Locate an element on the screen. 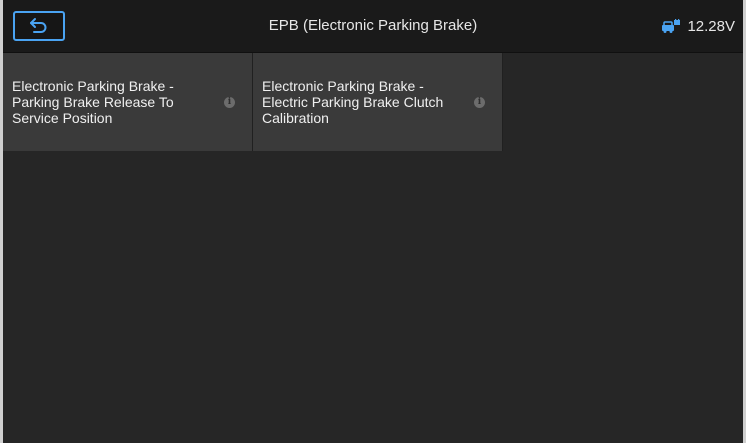 The width and height of the screenshot is (746, 443). top-bar: EPB (Electronic Parking Brake) 12.28V is located at coordinates (373, 26).